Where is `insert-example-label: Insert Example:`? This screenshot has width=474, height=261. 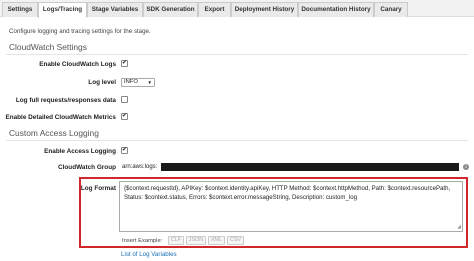
insert-example-label: Insert Example: is located at coordinates (142, 241).